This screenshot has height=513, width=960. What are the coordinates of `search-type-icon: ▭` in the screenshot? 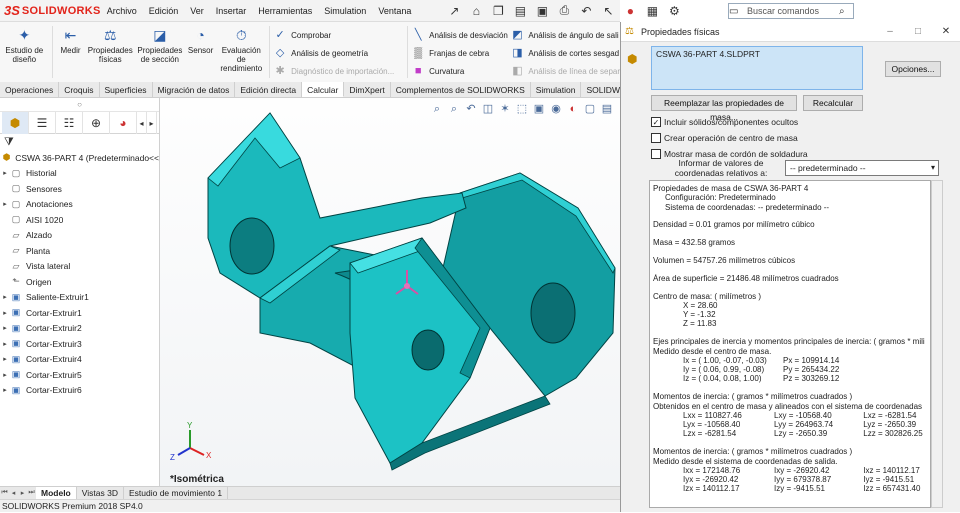 It's located at (736, 11).